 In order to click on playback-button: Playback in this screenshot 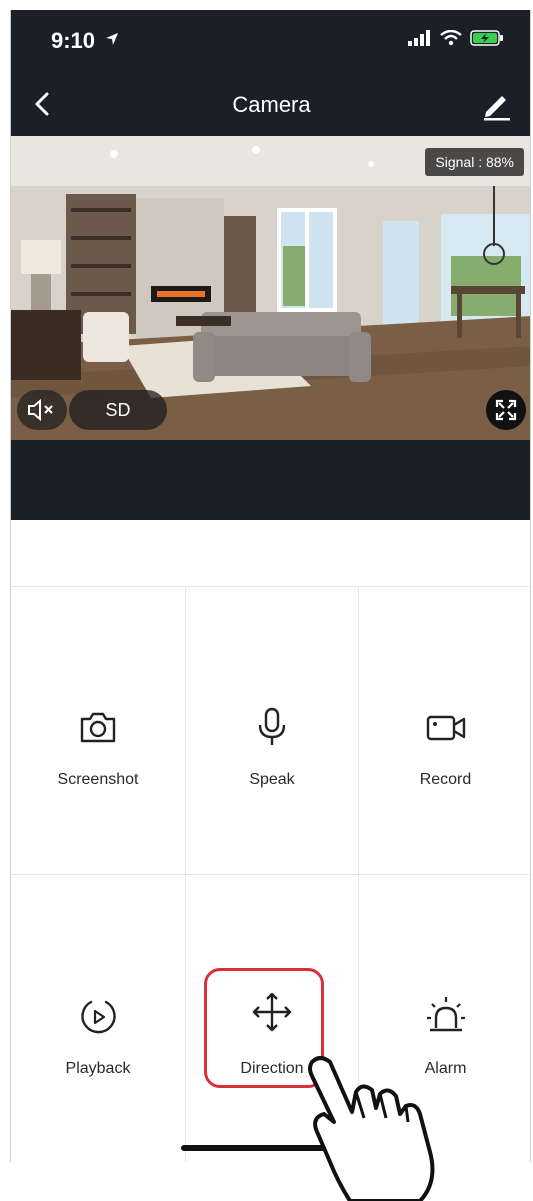, I will do `click(98, 1019)`.